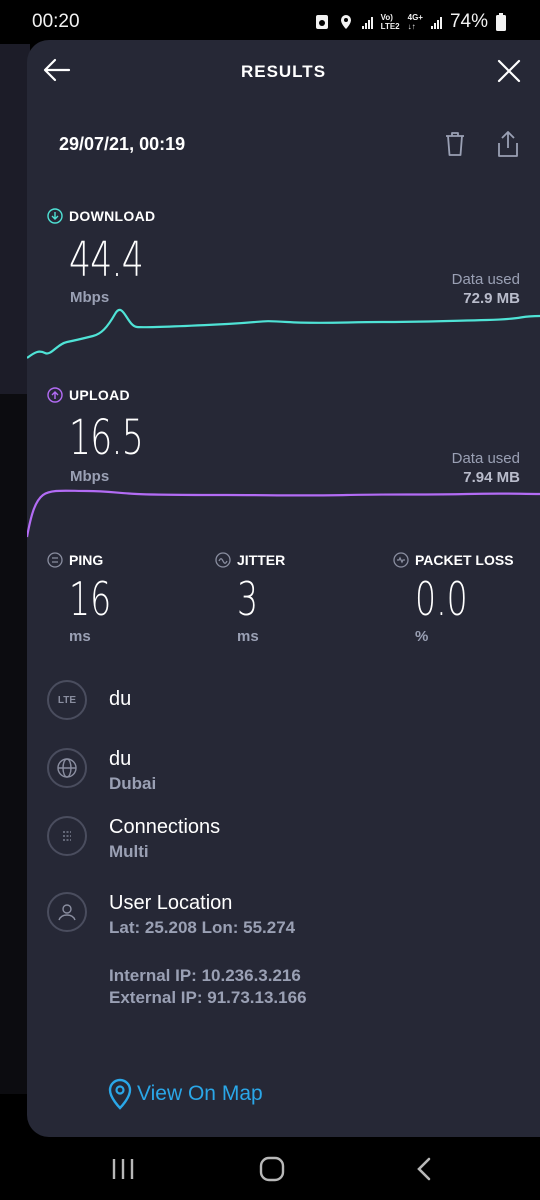 The width and height of the screenshot is (540, 1200). I want to click on status-icons: Vo) LTE2 4G+ ↓↑ 74%, so click(410, 22).